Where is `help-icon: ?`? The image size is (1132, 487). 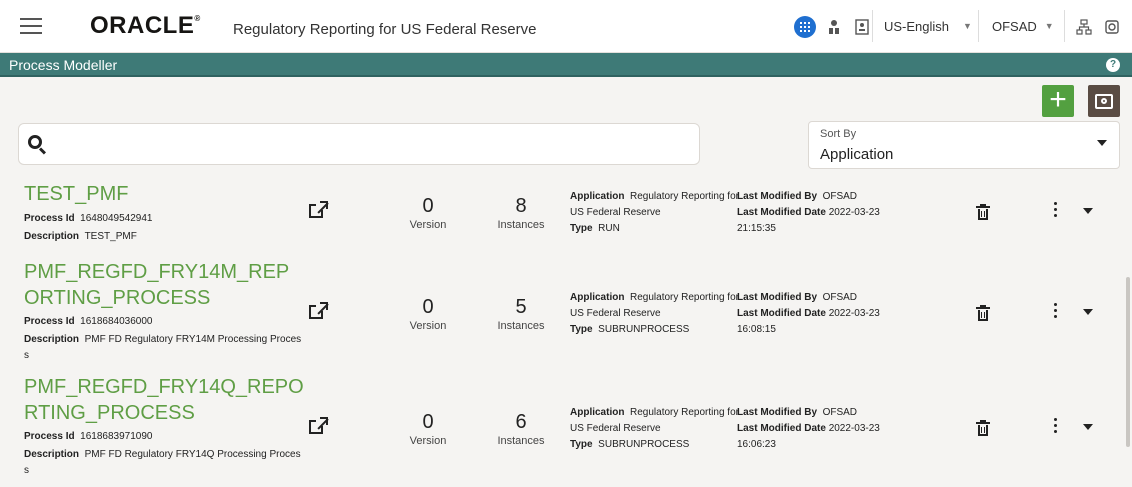 help-icon: ? is located at coordinates (1113, 65).